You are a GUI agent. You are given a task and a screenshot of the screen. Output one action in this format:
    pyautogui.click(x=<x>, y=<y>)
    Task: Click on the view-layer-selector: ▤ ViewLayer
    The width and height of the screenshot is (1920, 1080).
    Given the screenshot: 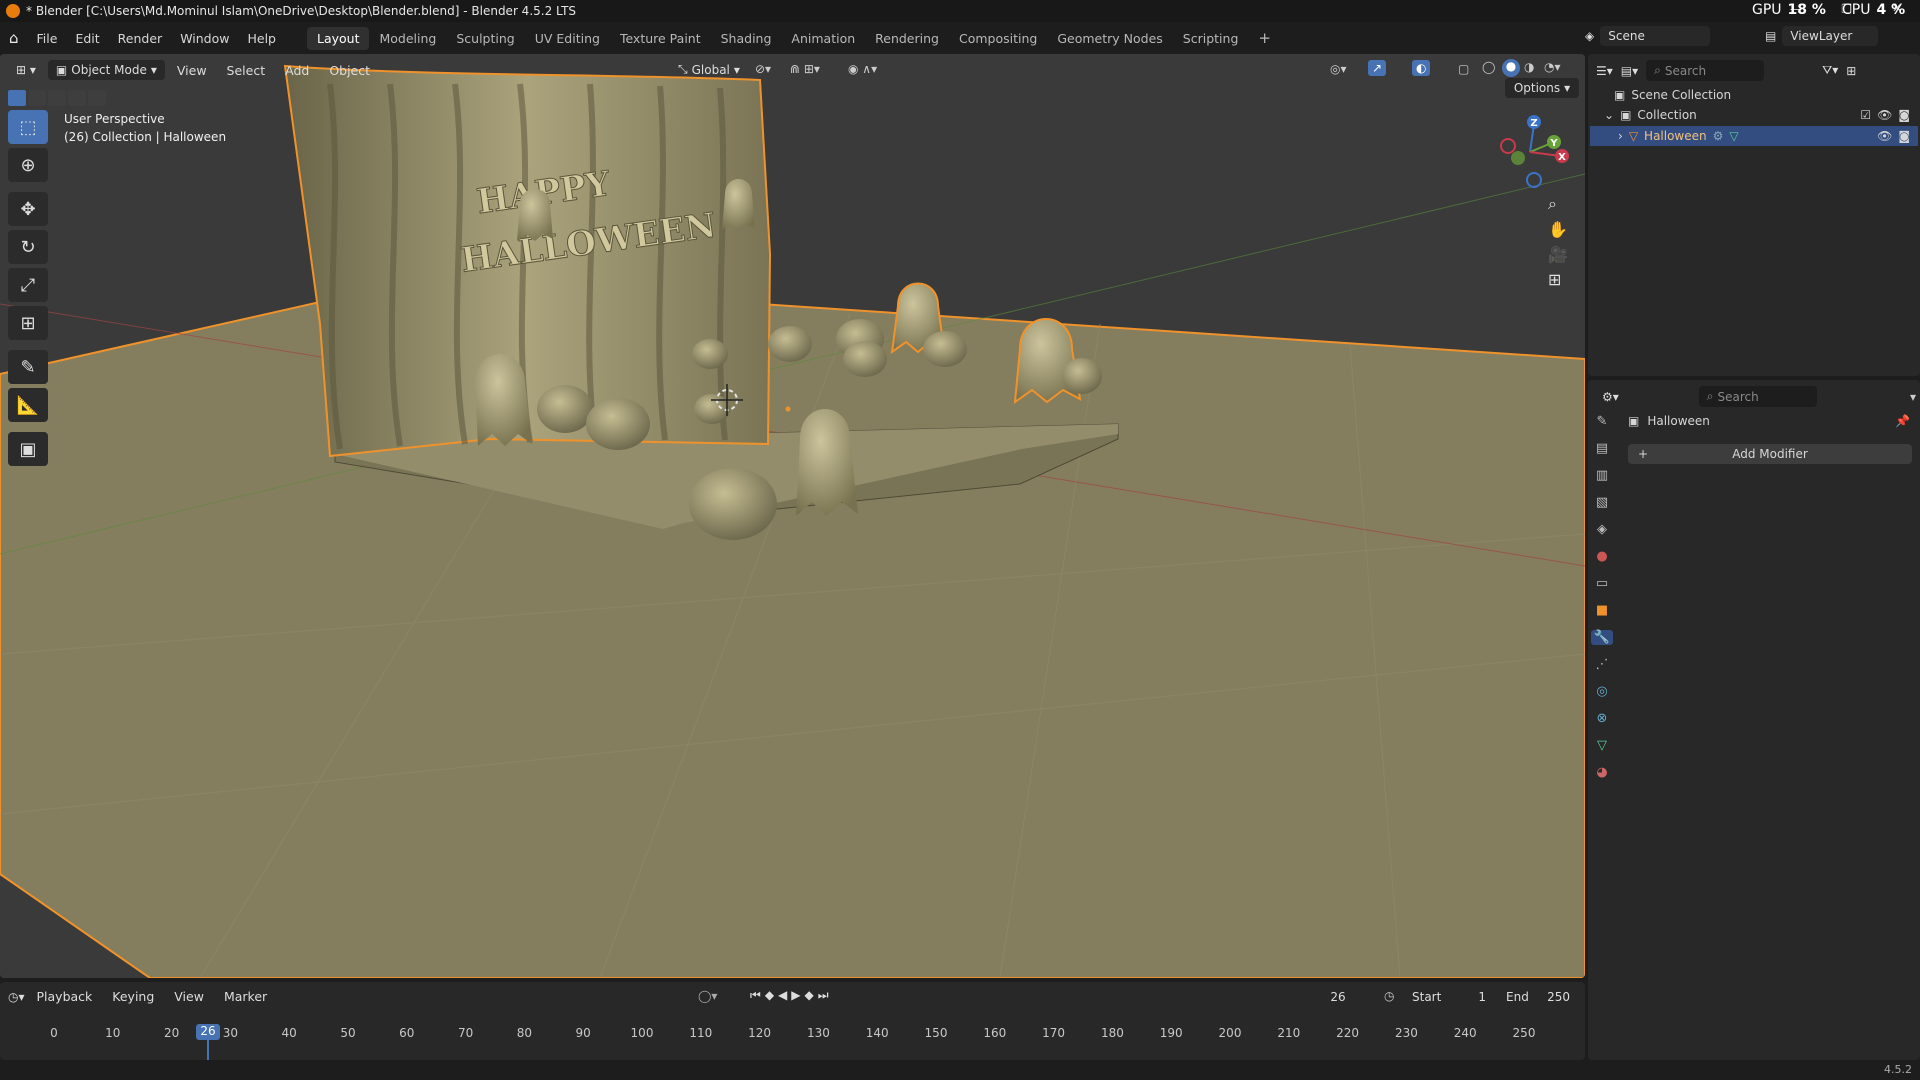 What is the action you would take?
    pyautogui.click(x=1822, y=36)
    